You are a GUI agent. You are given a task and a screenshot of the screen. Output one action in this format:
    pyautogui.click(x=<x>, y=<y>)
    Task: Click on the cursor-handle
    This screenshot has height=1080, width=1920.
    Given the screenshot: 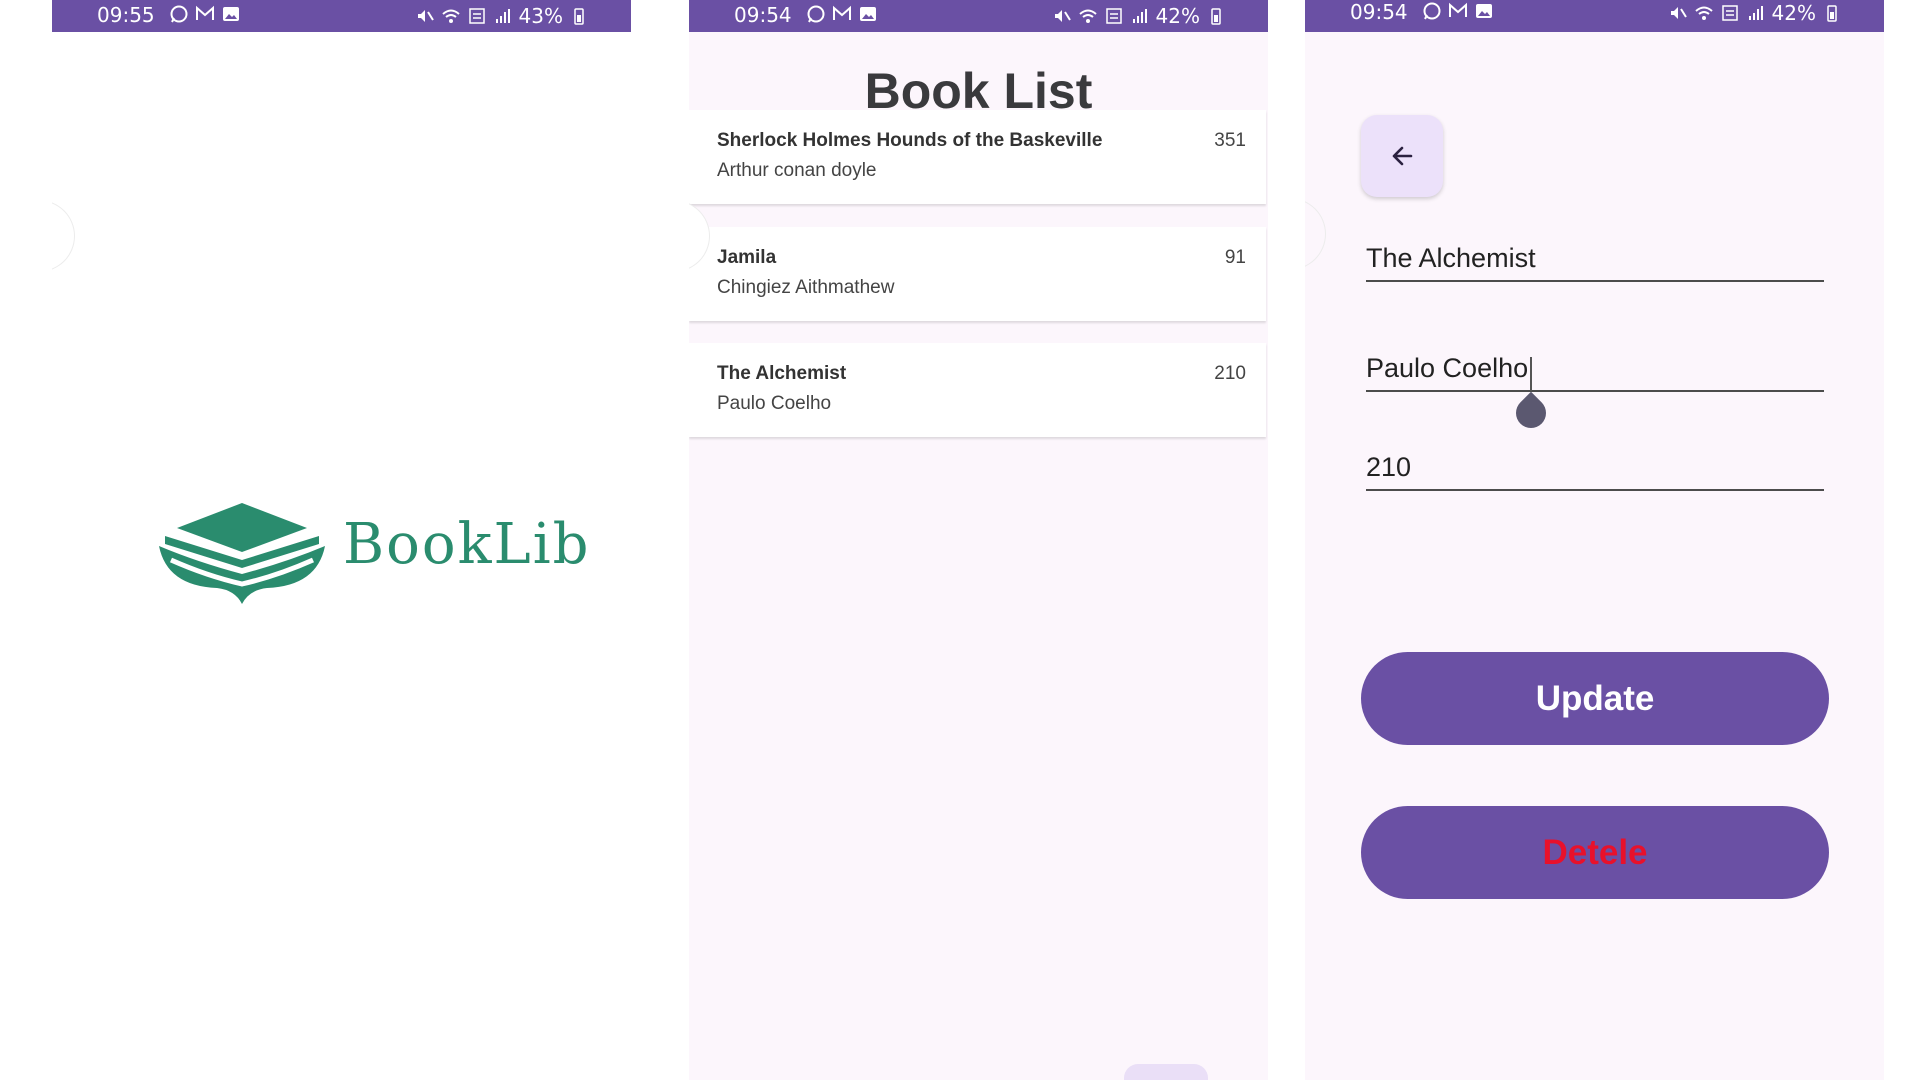 What is the action you would take?
    pyautogui.click(x=1531, y=413)
    